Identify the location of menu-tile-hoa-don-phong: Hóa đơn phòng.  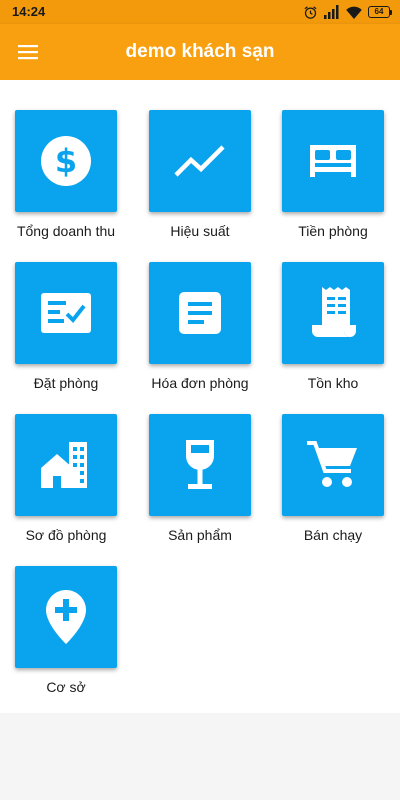
(200, 326).